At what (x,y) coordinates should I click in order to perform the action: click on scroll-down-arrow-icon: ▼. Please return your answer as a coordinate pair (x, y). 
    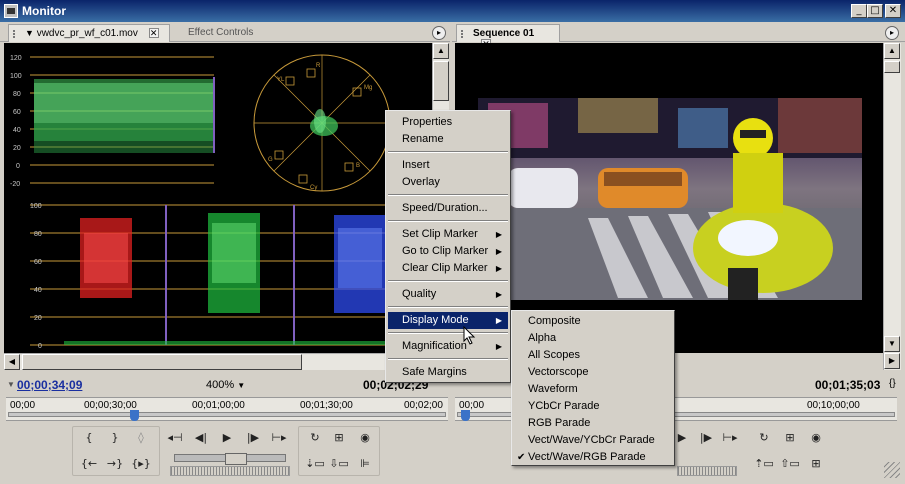
    Looking at the image, I should click on (892, 344).